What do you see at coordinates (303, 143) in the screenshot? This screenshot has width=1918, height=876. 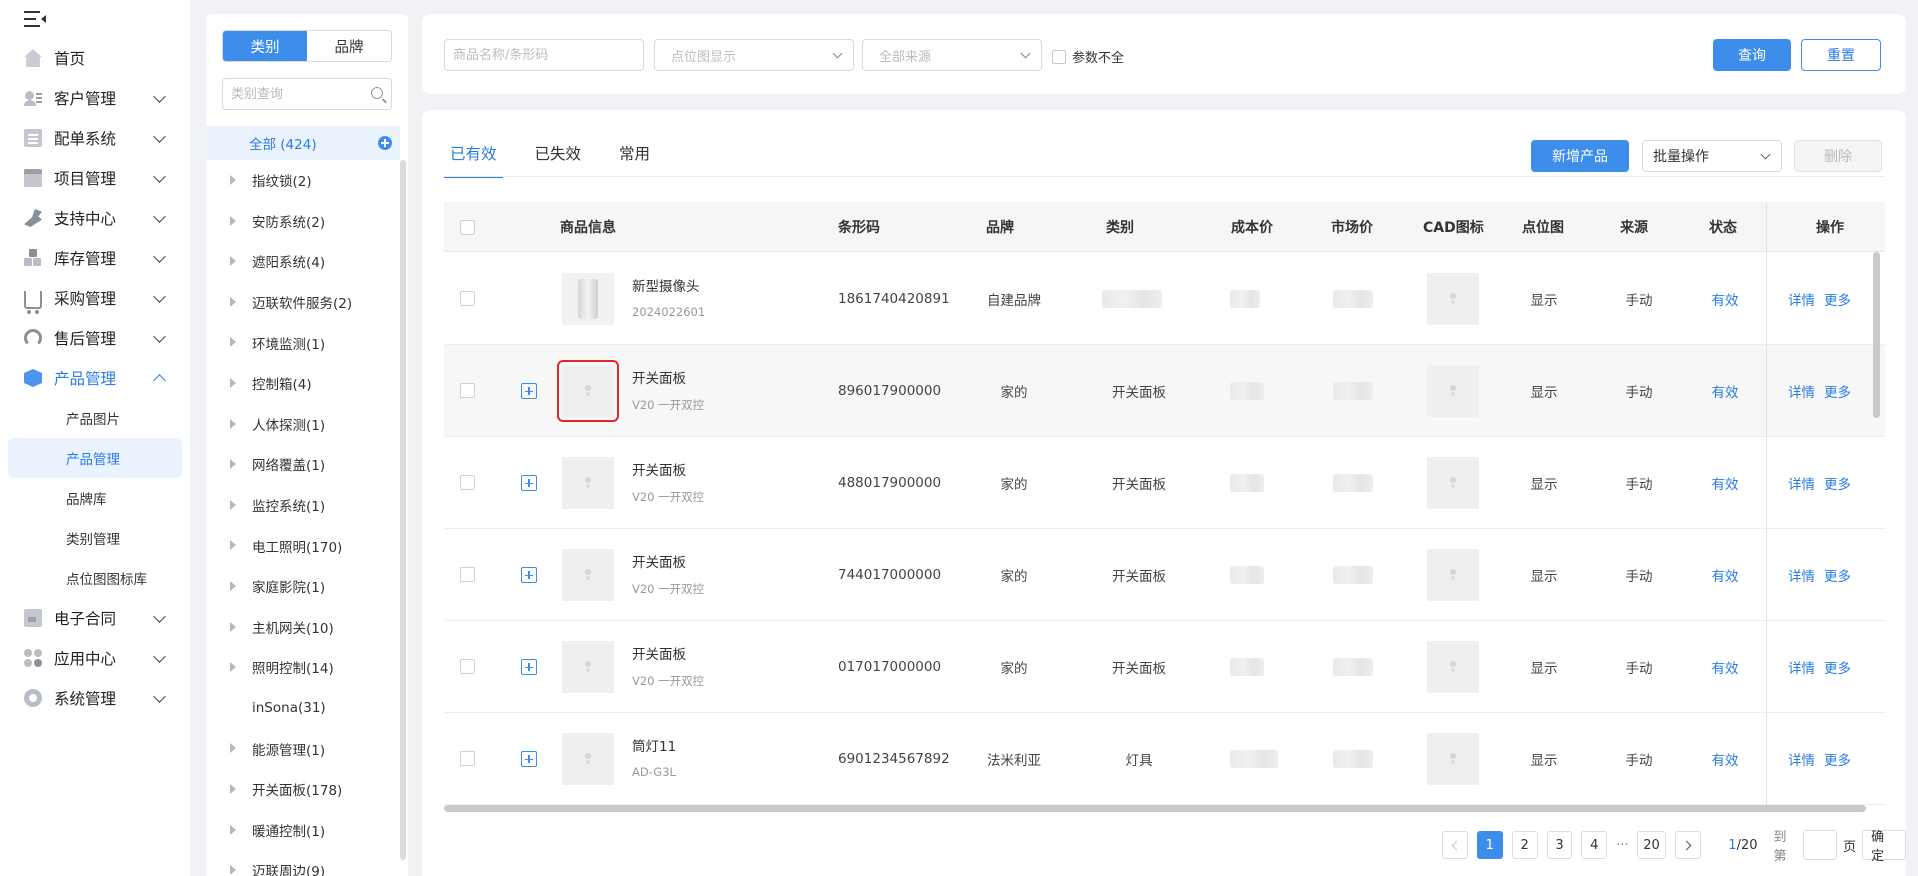 I see `tree-node-all: 全部 (424)` at bounding box center [303, 143].